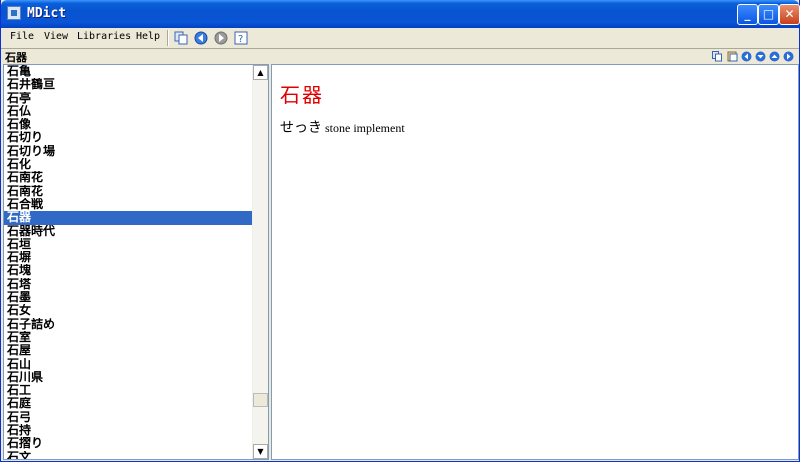  What do you see at coordinates (774, 56) in the screenshot?
I see `up-icon` at bounding box center [774, 56].